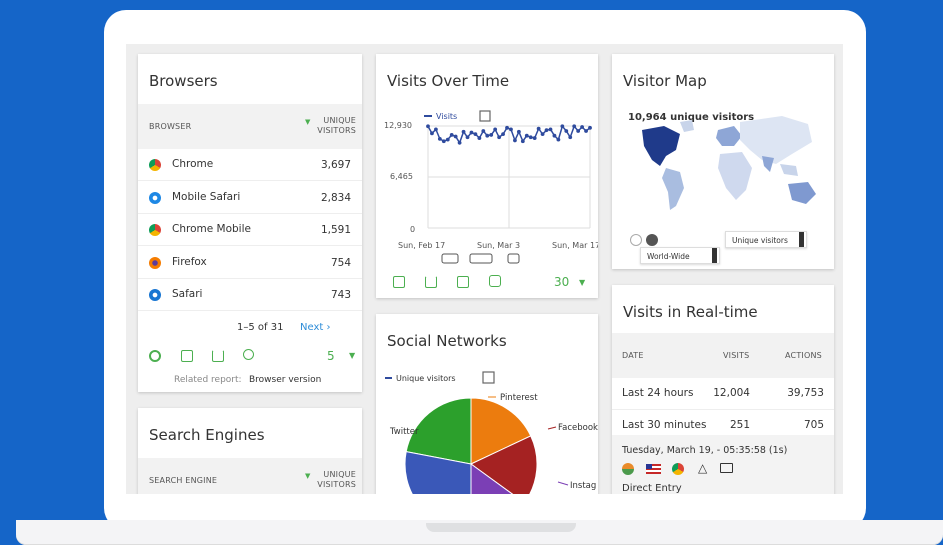  Describe the element at coordinates (248, 354) in the screenshot. I see `search-icon` at that location.